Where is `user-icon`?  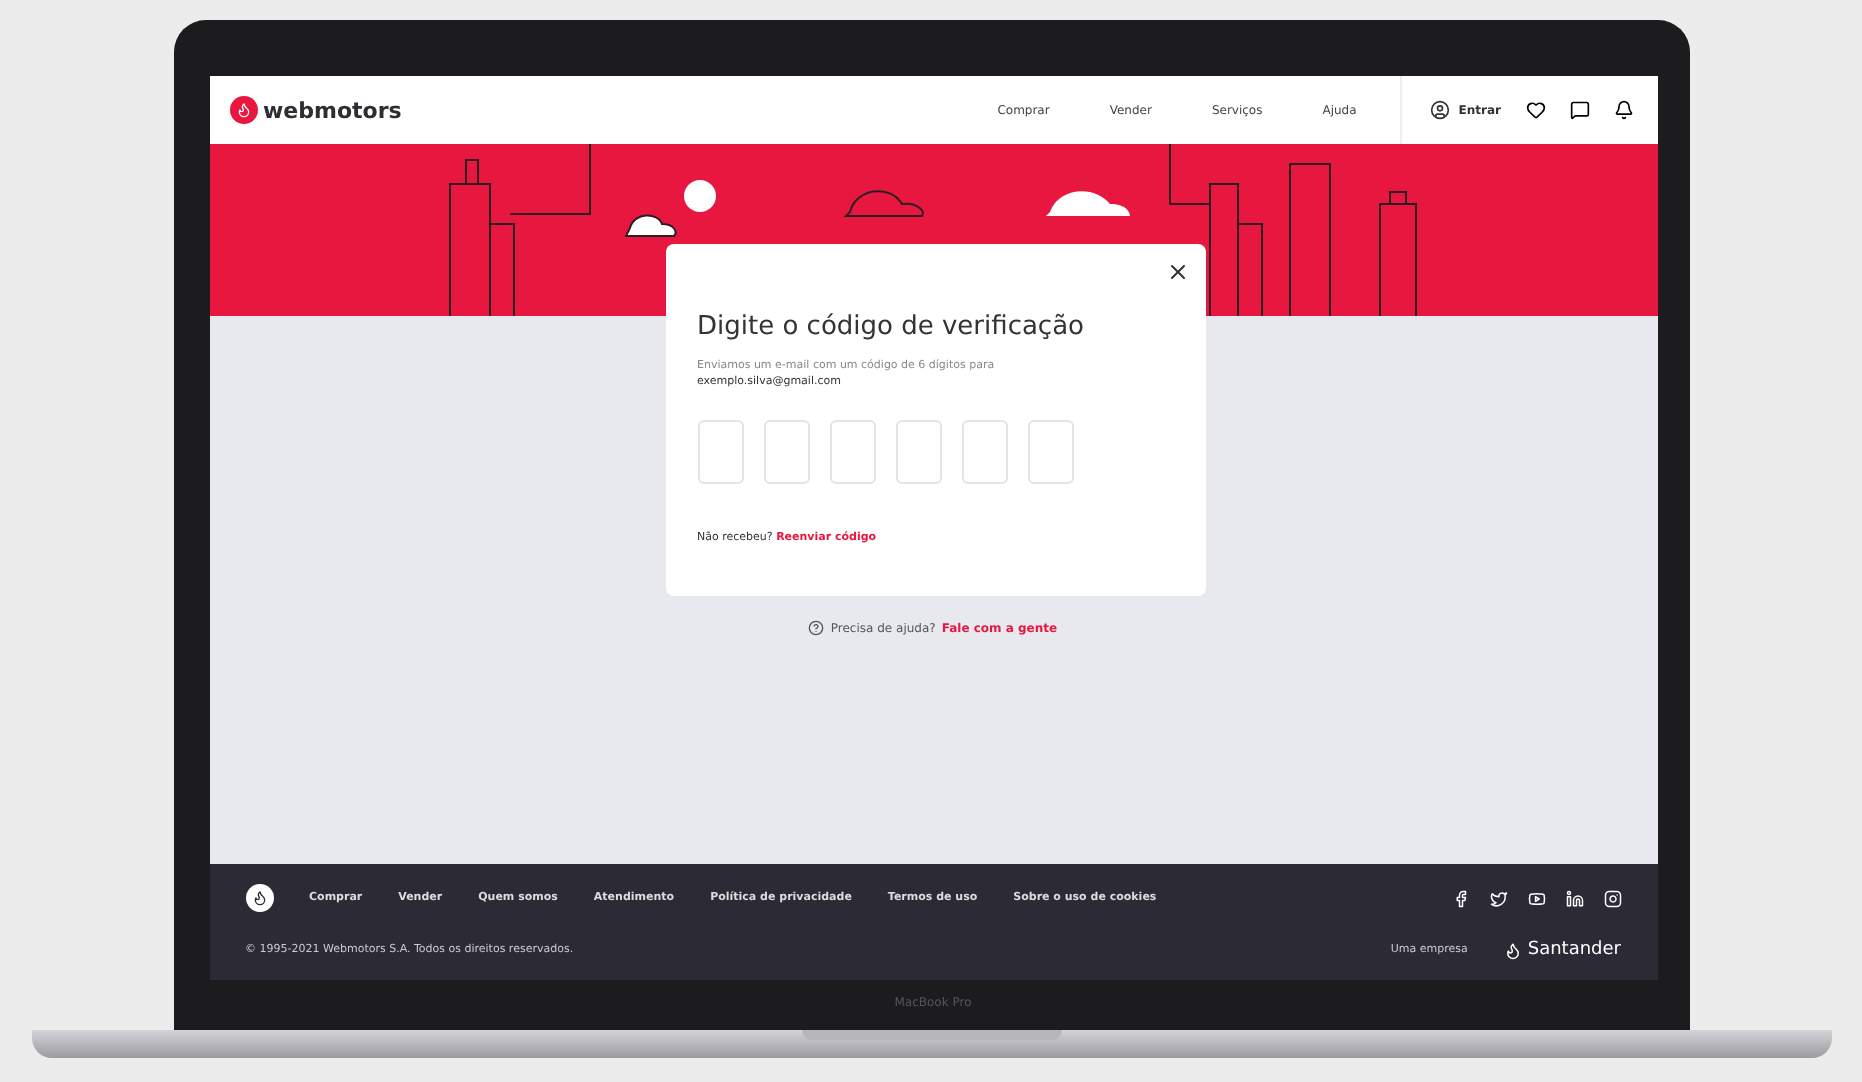 user-icon is located at coordinates (1440, 110).